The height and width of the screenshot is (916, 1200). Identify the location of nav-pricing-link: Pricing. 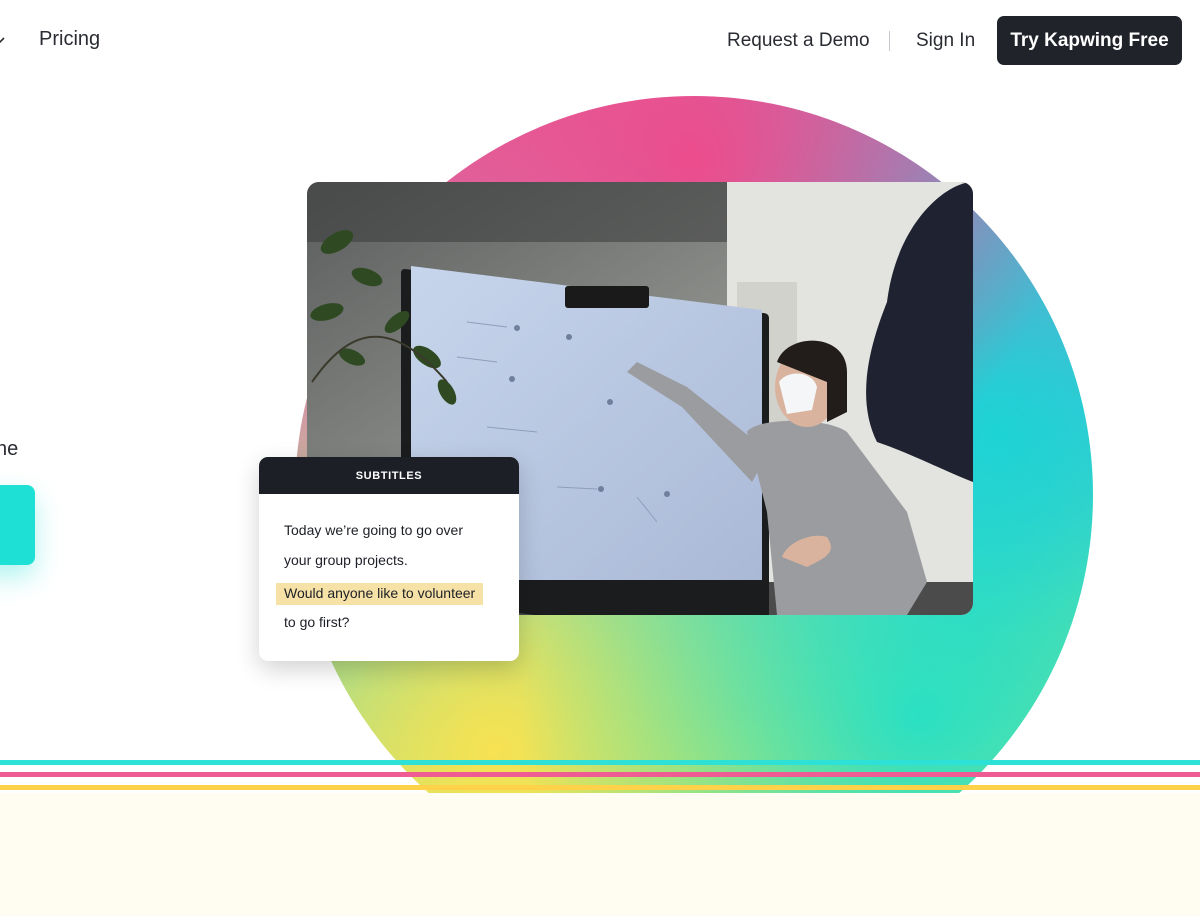
(69, 39).